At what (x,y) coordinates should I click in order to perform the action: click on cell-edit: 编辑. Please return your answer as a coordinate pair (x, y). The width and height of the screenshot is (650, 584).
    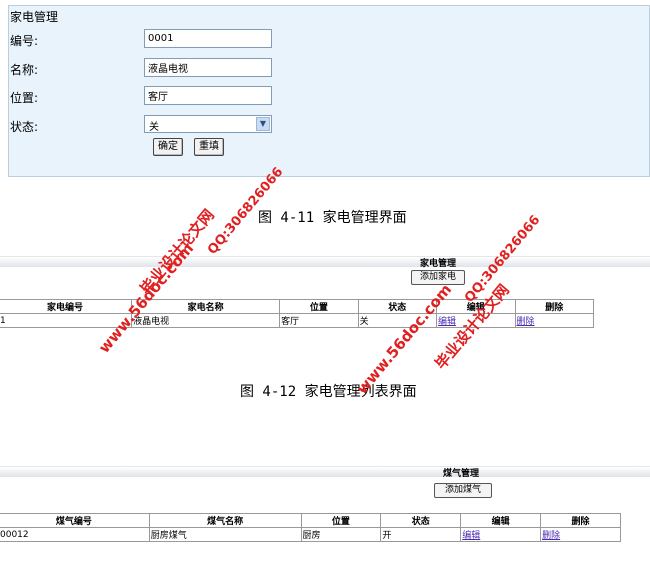
    Looking at the image, I should click on (501, 534).